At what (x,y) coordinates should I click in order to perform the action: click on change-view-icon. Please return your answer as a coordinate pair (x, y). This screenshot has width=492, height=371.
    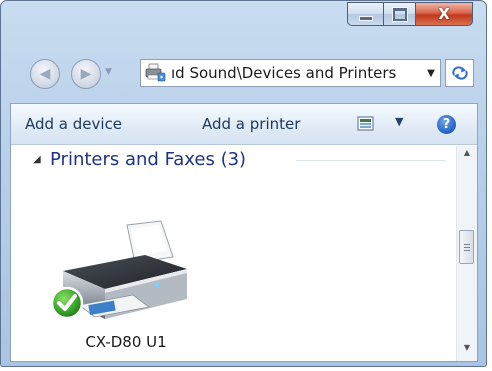
    Looking at the image, I should click on (369, 124).